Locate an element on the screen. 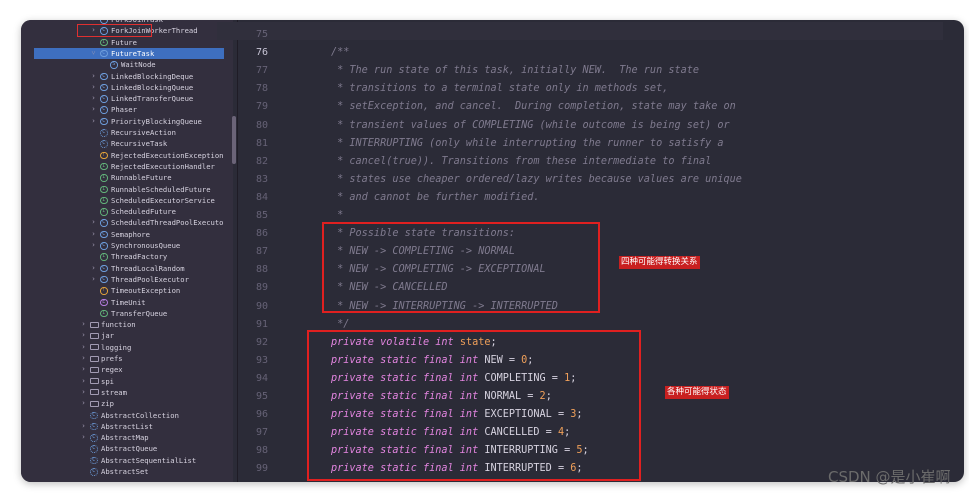 The image size is (969, 495). tree-item: C AbstractSequentialList is located at coordinates (127, 460).